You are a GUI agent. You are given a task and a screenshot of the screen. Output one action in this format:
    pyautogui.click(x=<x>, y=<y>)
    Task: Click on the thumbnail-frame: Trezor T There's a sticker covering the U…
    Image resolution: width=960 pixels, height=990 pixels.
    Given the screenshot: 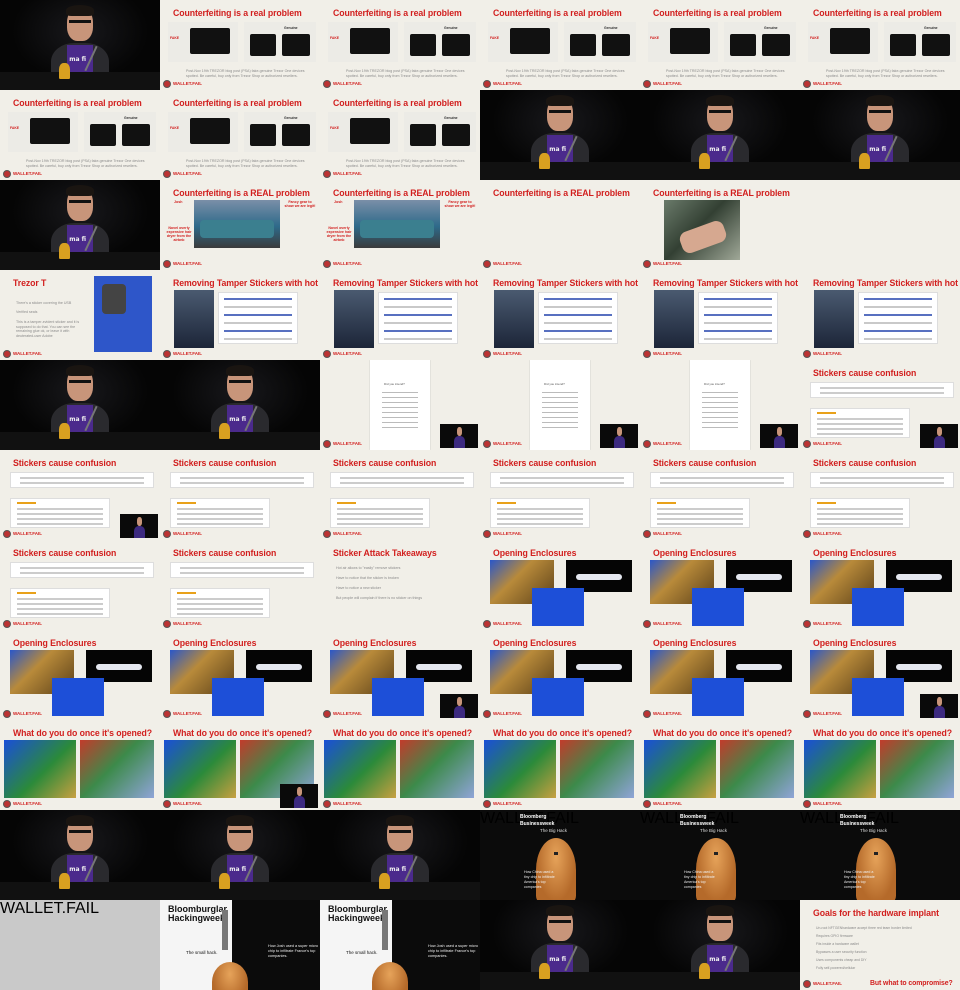 What is the action you would take?
    pyautogui.click(x=80, y=315)
    